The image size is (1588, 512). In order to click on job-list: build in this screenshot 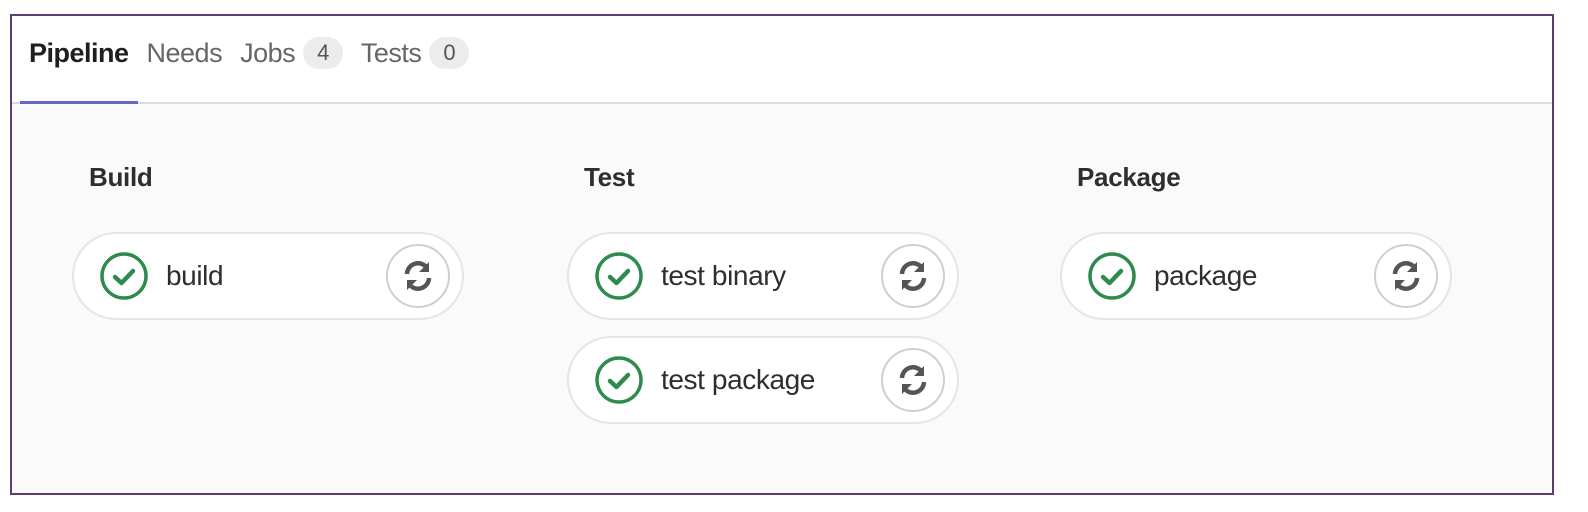, I will do `click(268, 276)`.